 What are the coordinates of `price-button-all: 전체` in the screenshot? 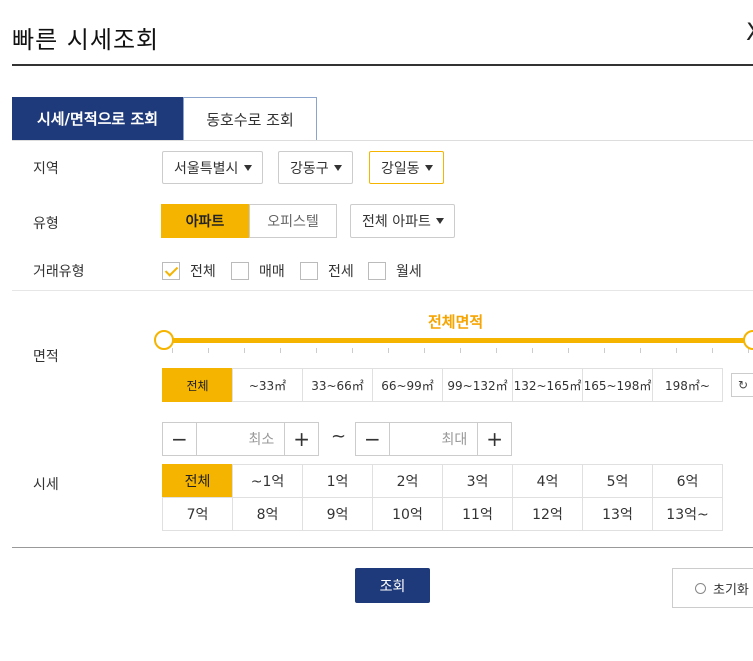 It's located at (197, 481).